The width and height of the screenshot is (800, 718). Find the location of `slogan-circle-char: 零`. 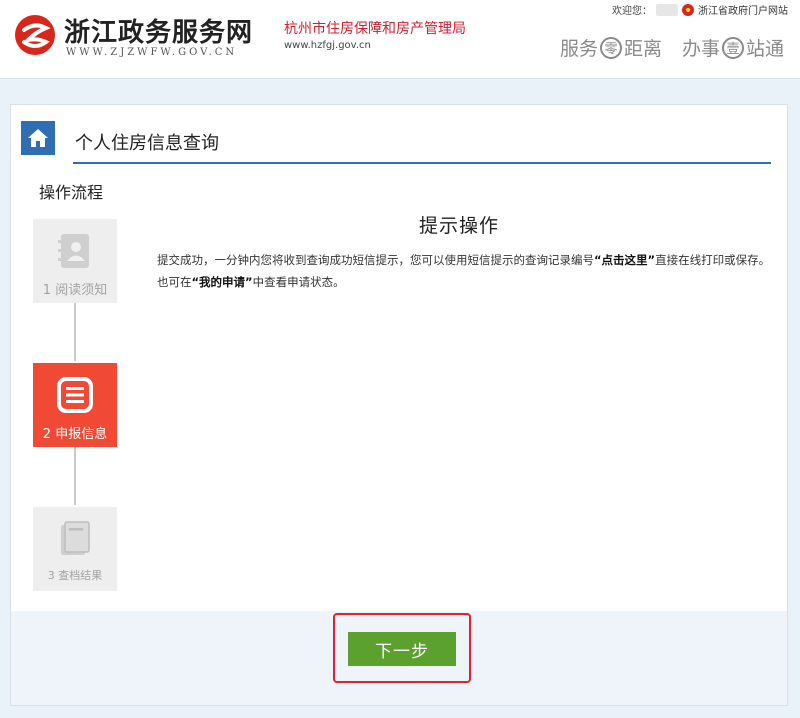

slogan-circle-char: 零 is located at coordinates (610, 47).